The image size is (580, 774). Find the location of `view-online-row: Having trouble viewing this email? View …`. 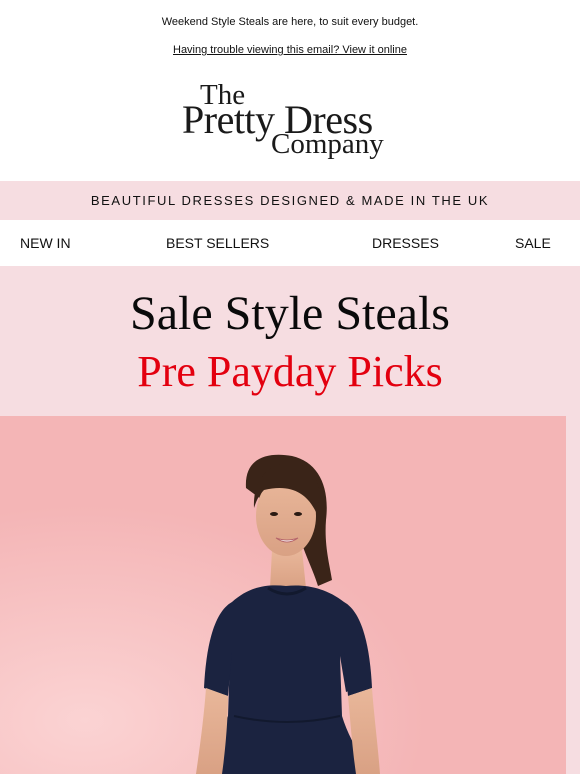

view-online-row: Having trouble viewing this email? View … is located at coordinates (290, 50).